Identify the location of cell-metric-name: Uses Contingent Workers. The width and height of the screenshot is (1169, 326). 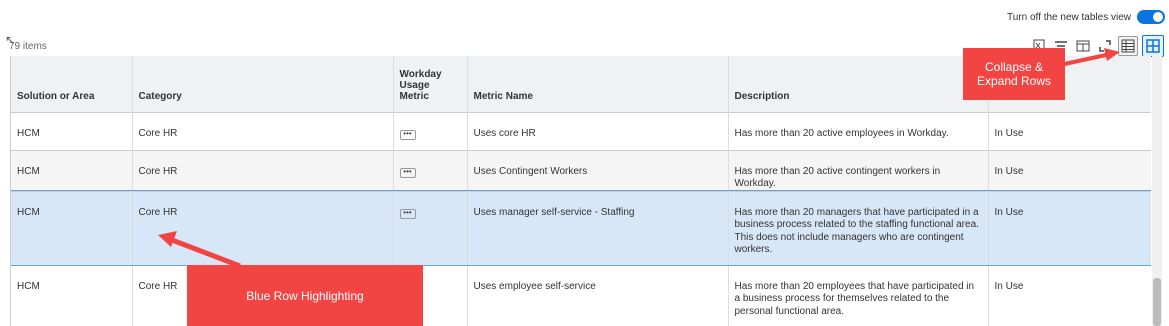
(598, 170).